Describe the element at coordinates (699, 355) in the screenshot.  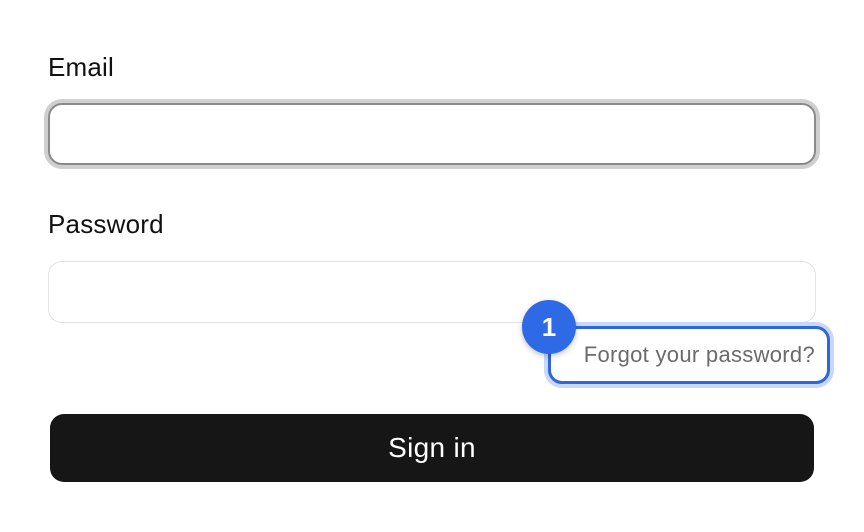
I see `forgot-password-link: Forgot your password?` at that location.